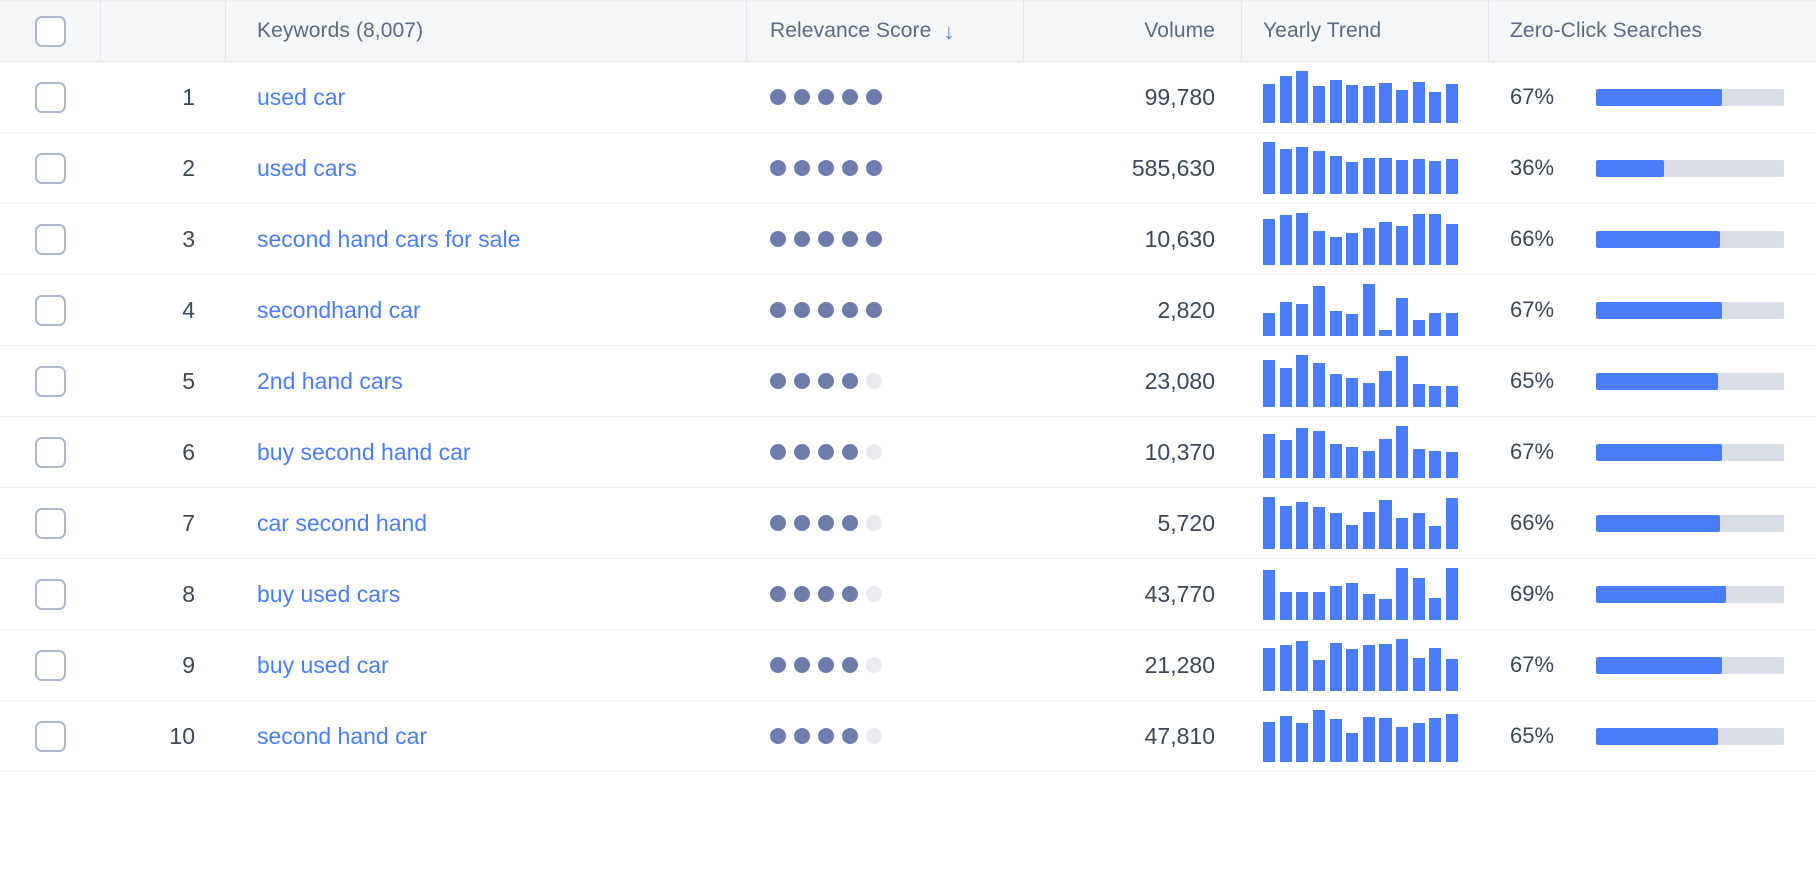  I want to click on keyword-cell: used cars, so click(485, 168).